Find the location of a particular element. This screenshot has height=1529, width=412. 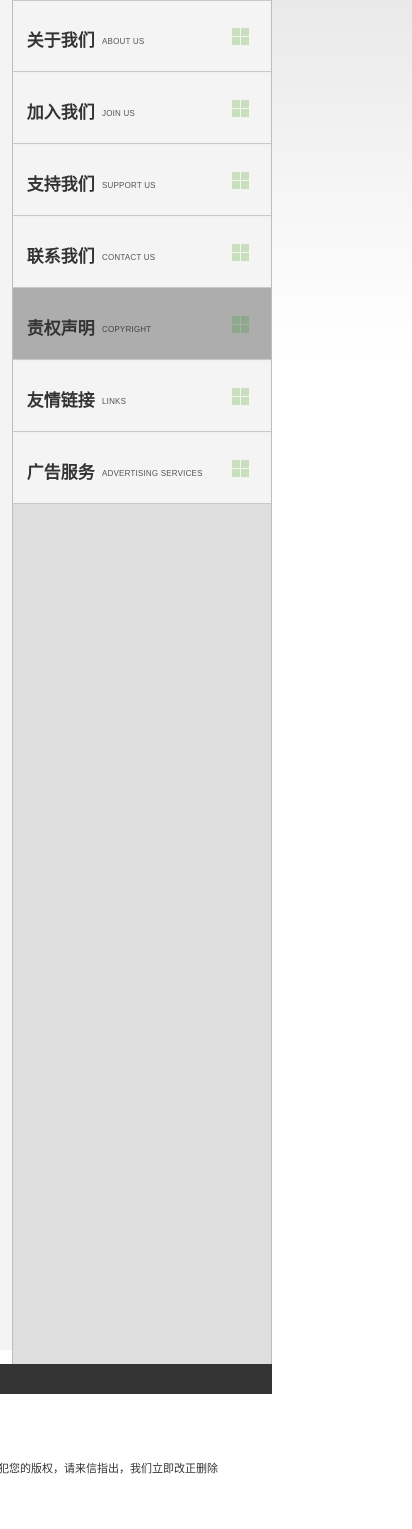

sidebar-item-about-us: 关于我们 ABOUT US is located at coordinates (142, 36).